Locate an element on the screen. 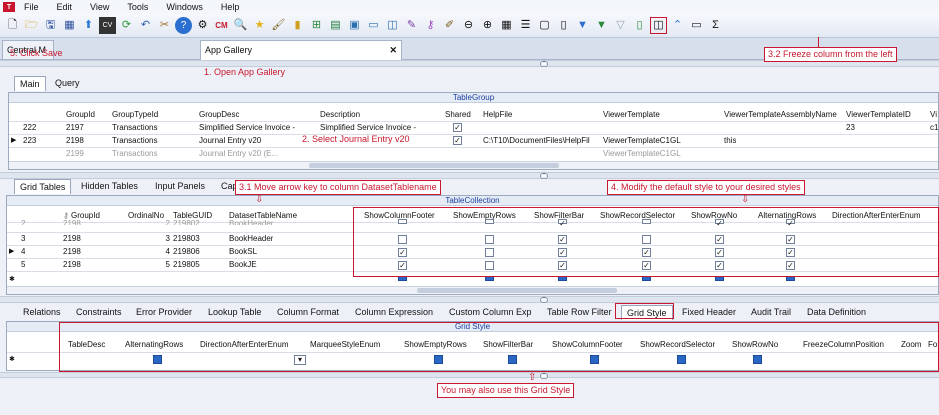 This screenshot has height=415, width=939. table-cell: BookSL is located at coordinates (243, 251).